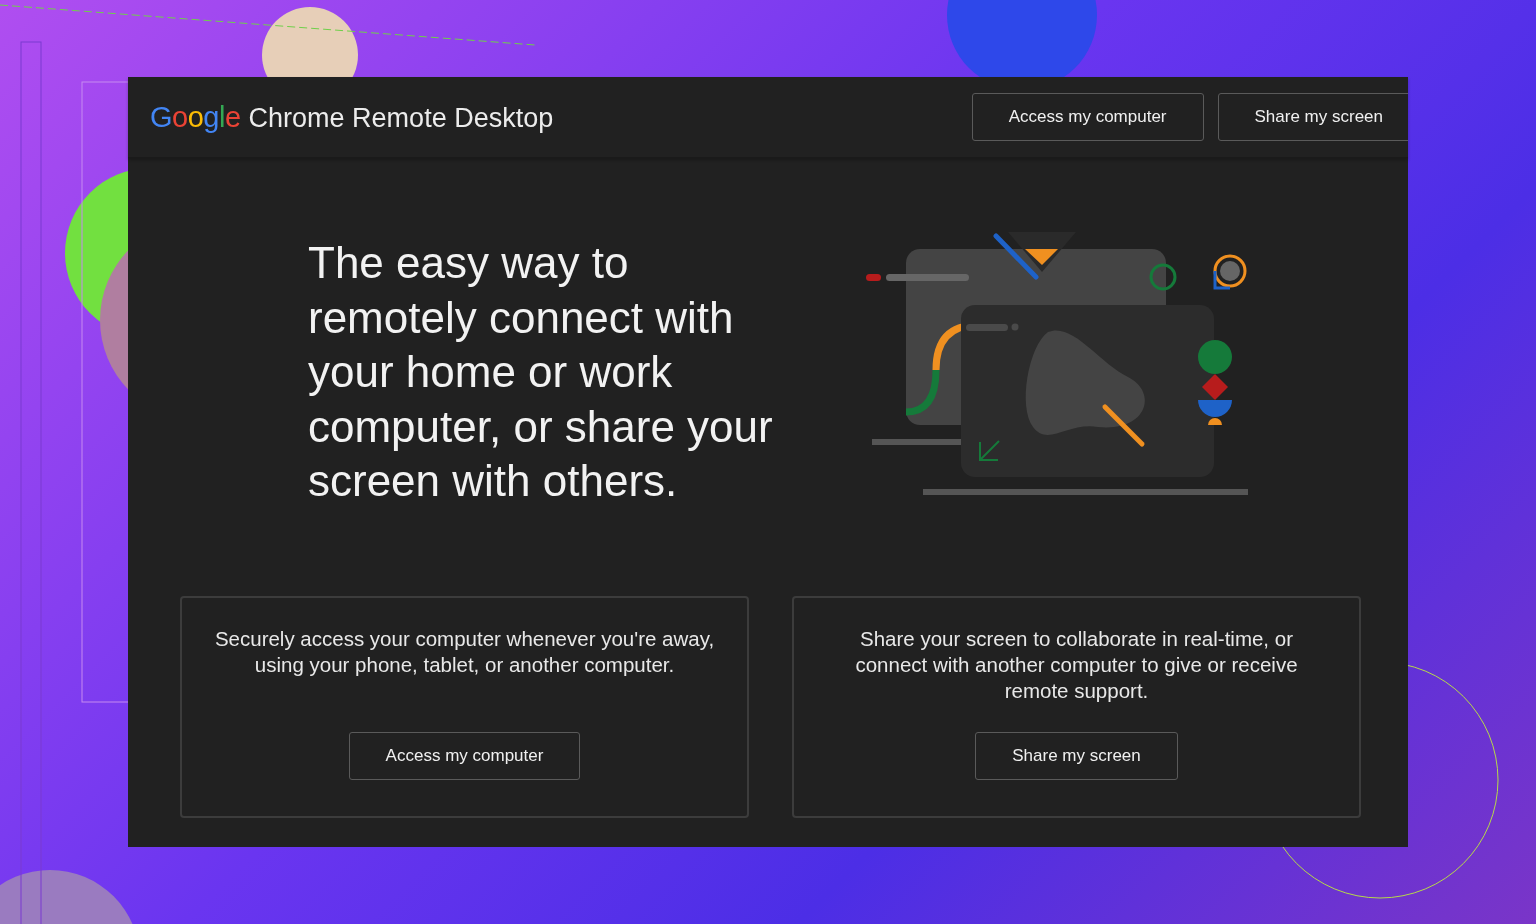 The height and width of the screenshot is (924, 1536). I want to click on headline: The easy way to remotely connect with your home or work computer, or share your screen with others., so click(541, 372).